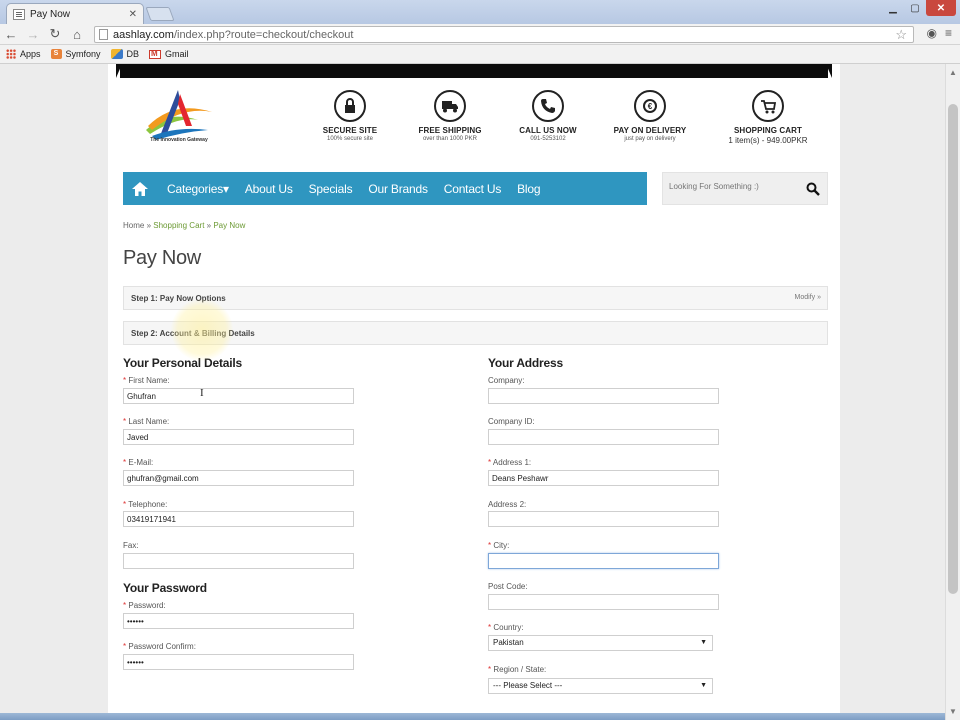  Describe the element at coordinates (19, 14) in the screenshot. I see `page-favicon-icon` at that location.